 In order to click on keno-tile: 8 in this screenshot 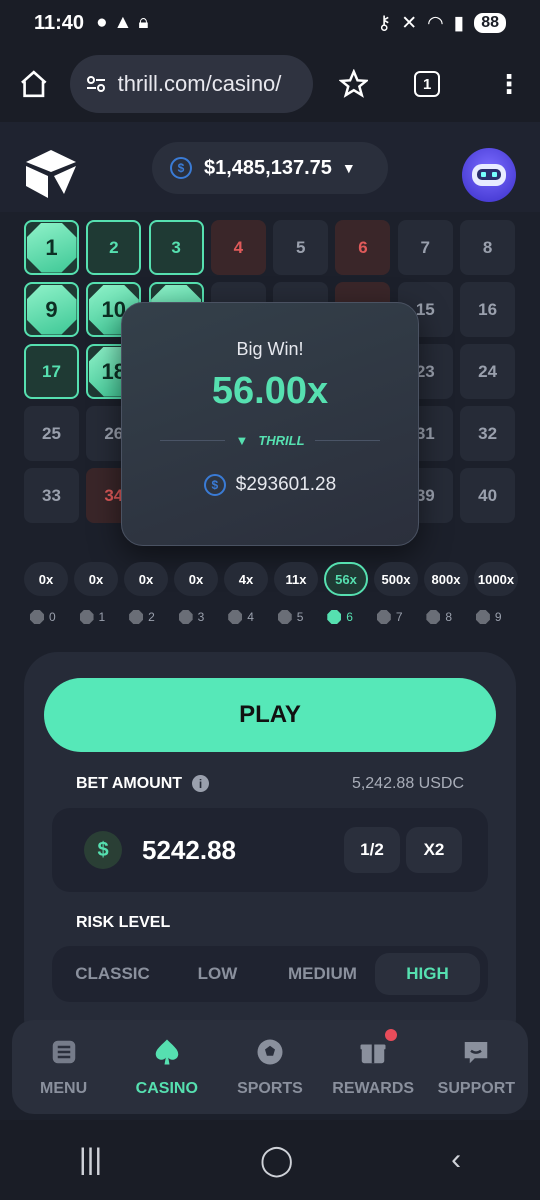, I will do `click(488, 247)`.